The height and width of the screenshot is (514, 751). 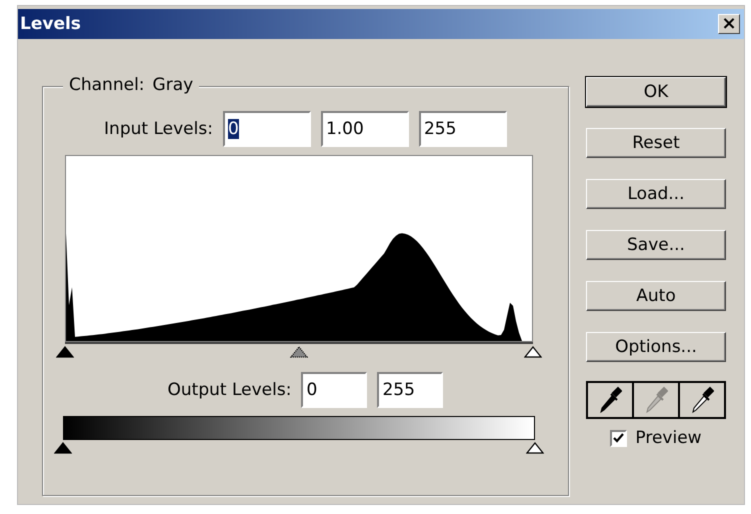 What do you see at coordinates (729, 24) in the screenshot?
I see `close-button: ×` at bounding box center [729, 24].